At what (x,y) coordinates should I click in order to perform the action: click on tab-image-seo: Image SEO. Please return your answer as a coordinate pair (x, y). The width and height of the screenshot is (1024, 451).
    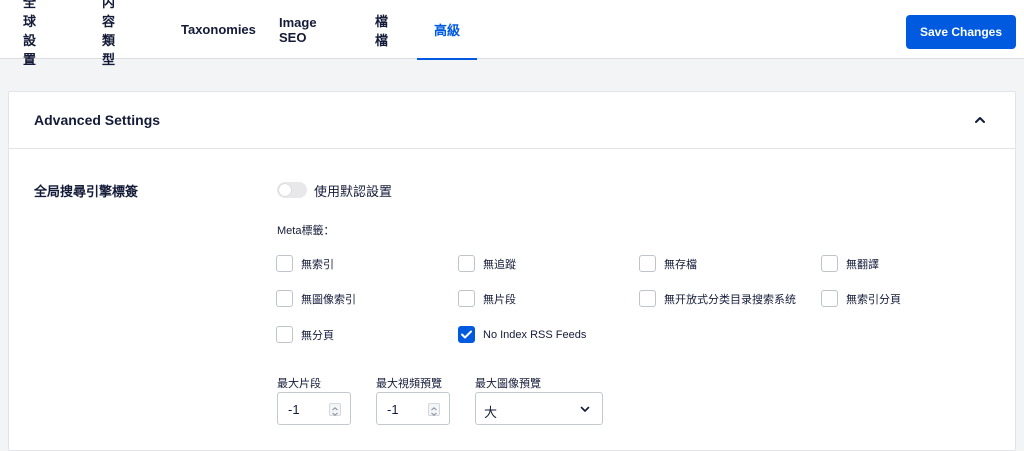
    Looking at the image, I should click on (298, 29).